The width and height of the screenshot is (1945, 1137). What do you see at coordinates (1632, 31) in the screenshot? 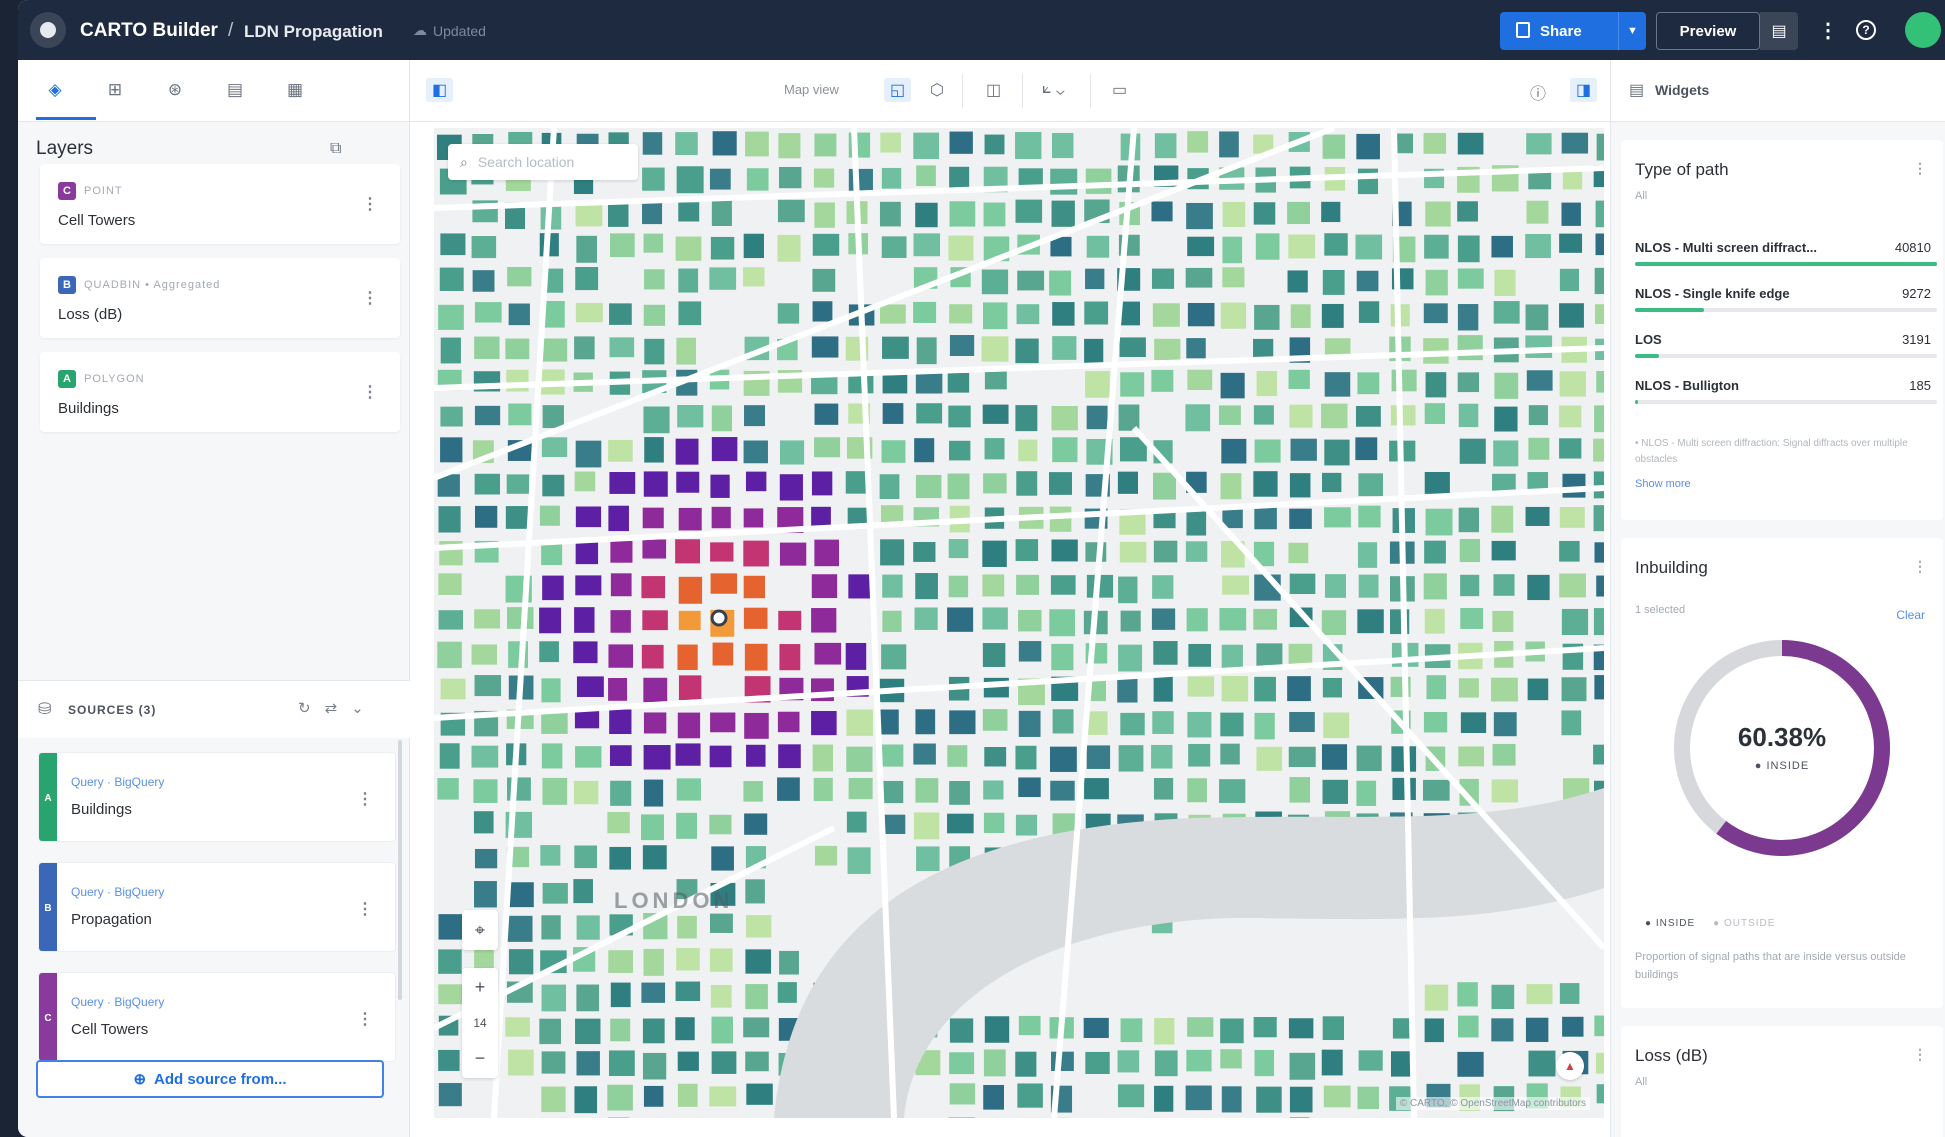
I see `share-dropdown-icon: ▼` at bounding box center [1632, 31].